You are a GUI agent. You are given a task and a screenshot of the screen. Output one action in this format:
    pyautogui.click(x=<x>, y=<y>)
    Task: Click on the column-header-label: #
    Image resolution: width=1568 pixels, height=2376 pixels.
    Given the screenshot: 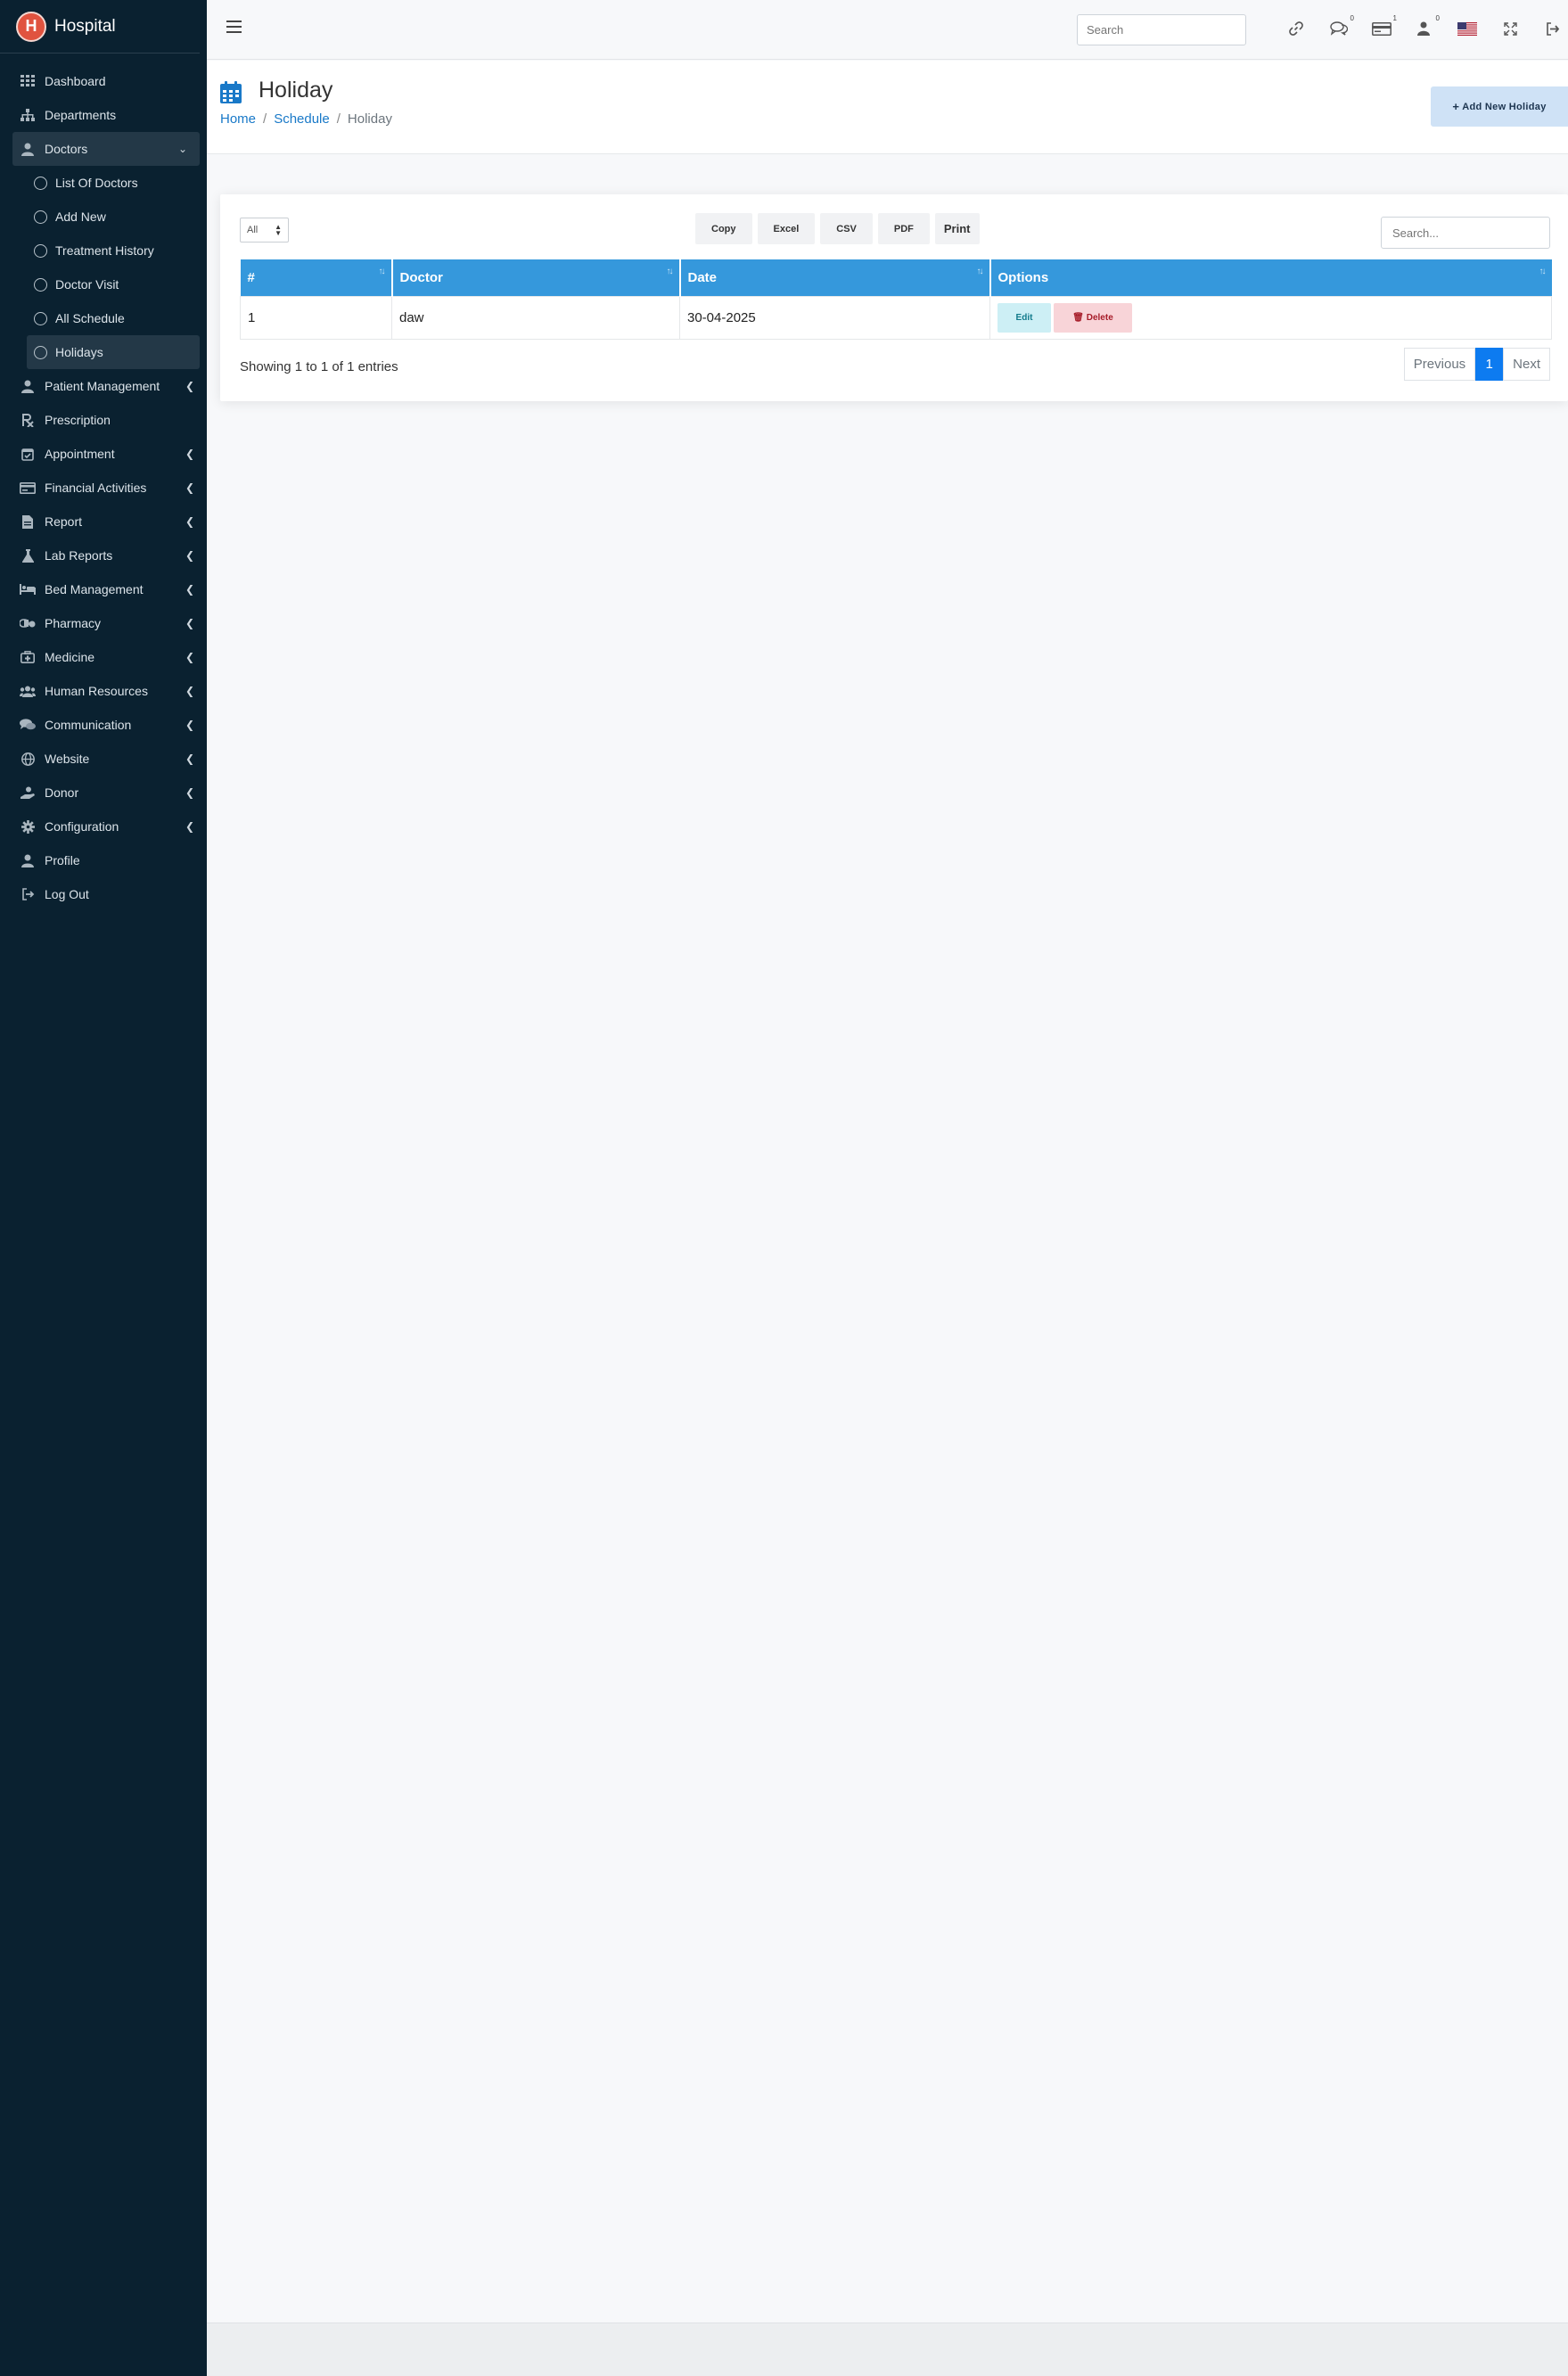 What is the action you would take?
    pyautogui.click(x=251, y=277)
    